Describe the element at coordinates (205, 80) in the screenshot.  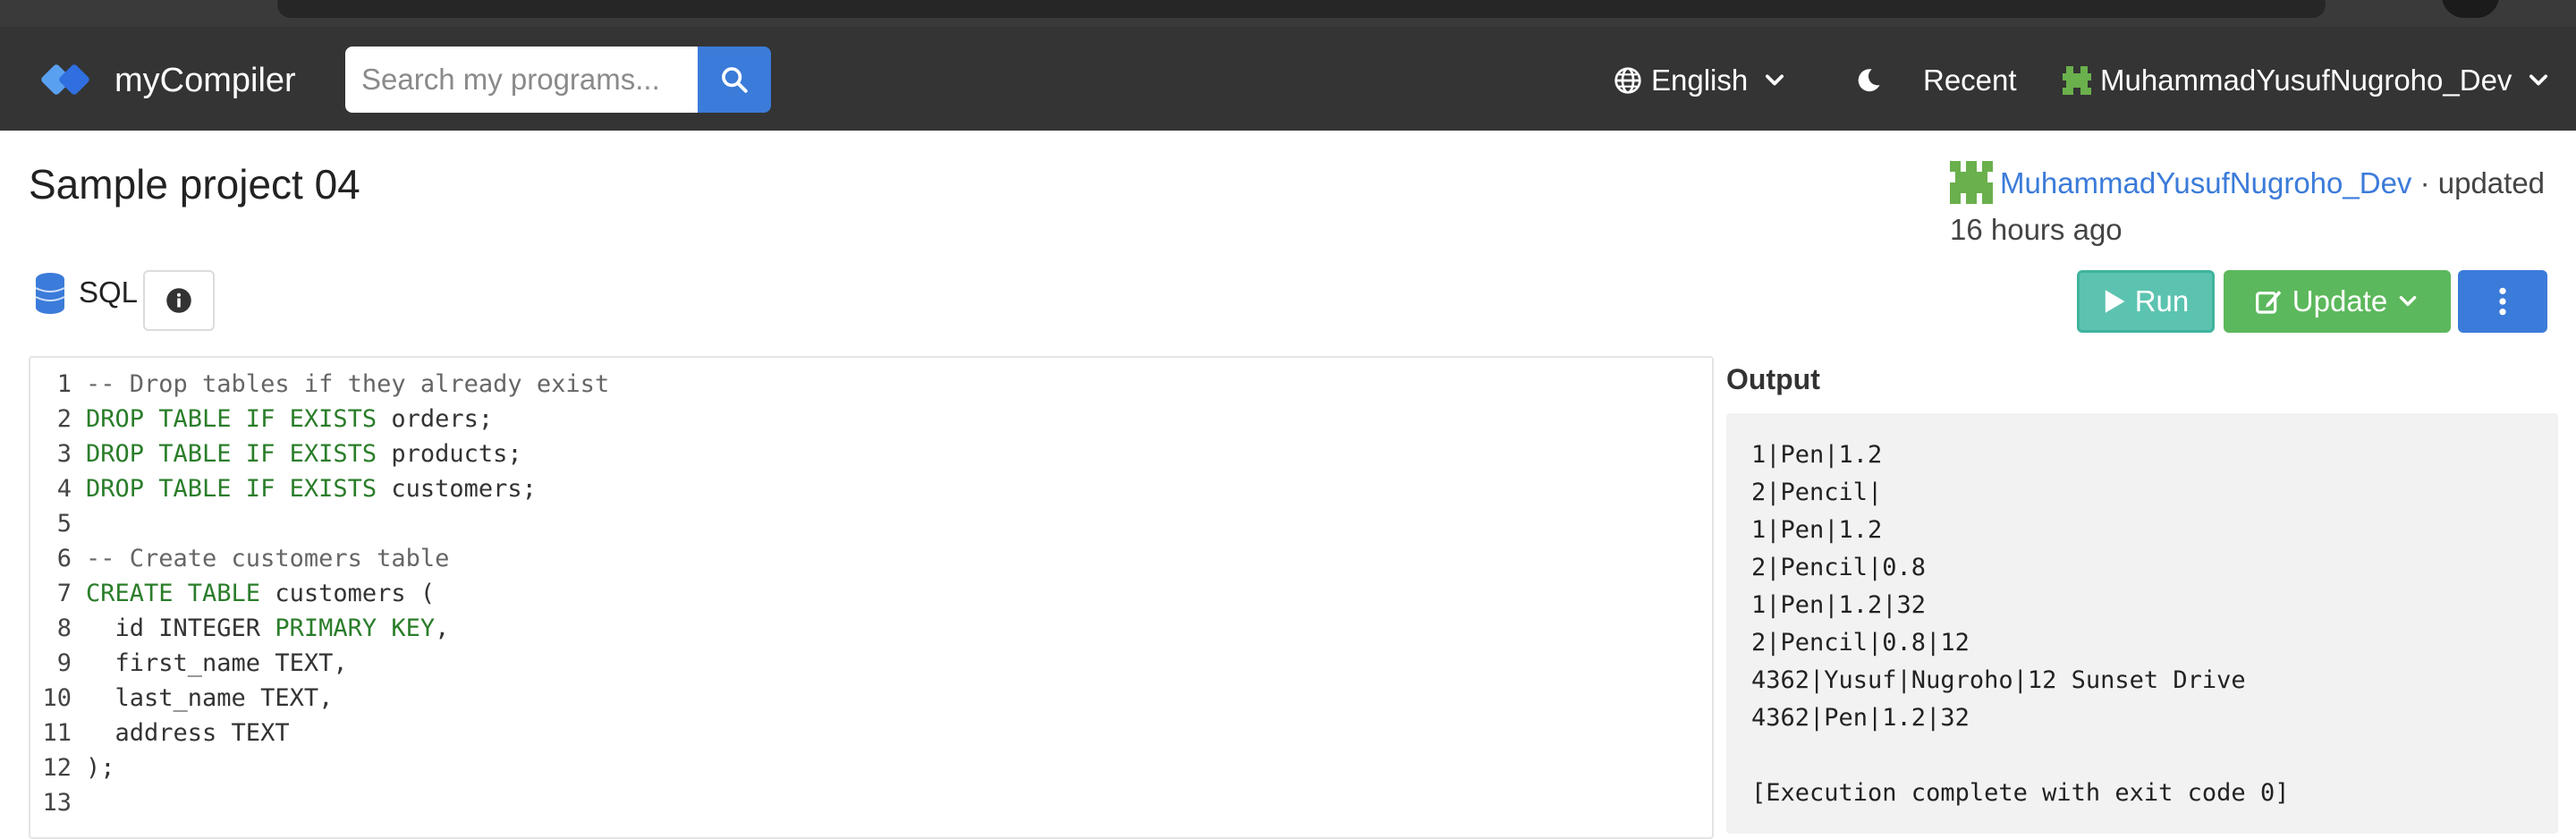
I see `brand-name: myCompiler` at that location.